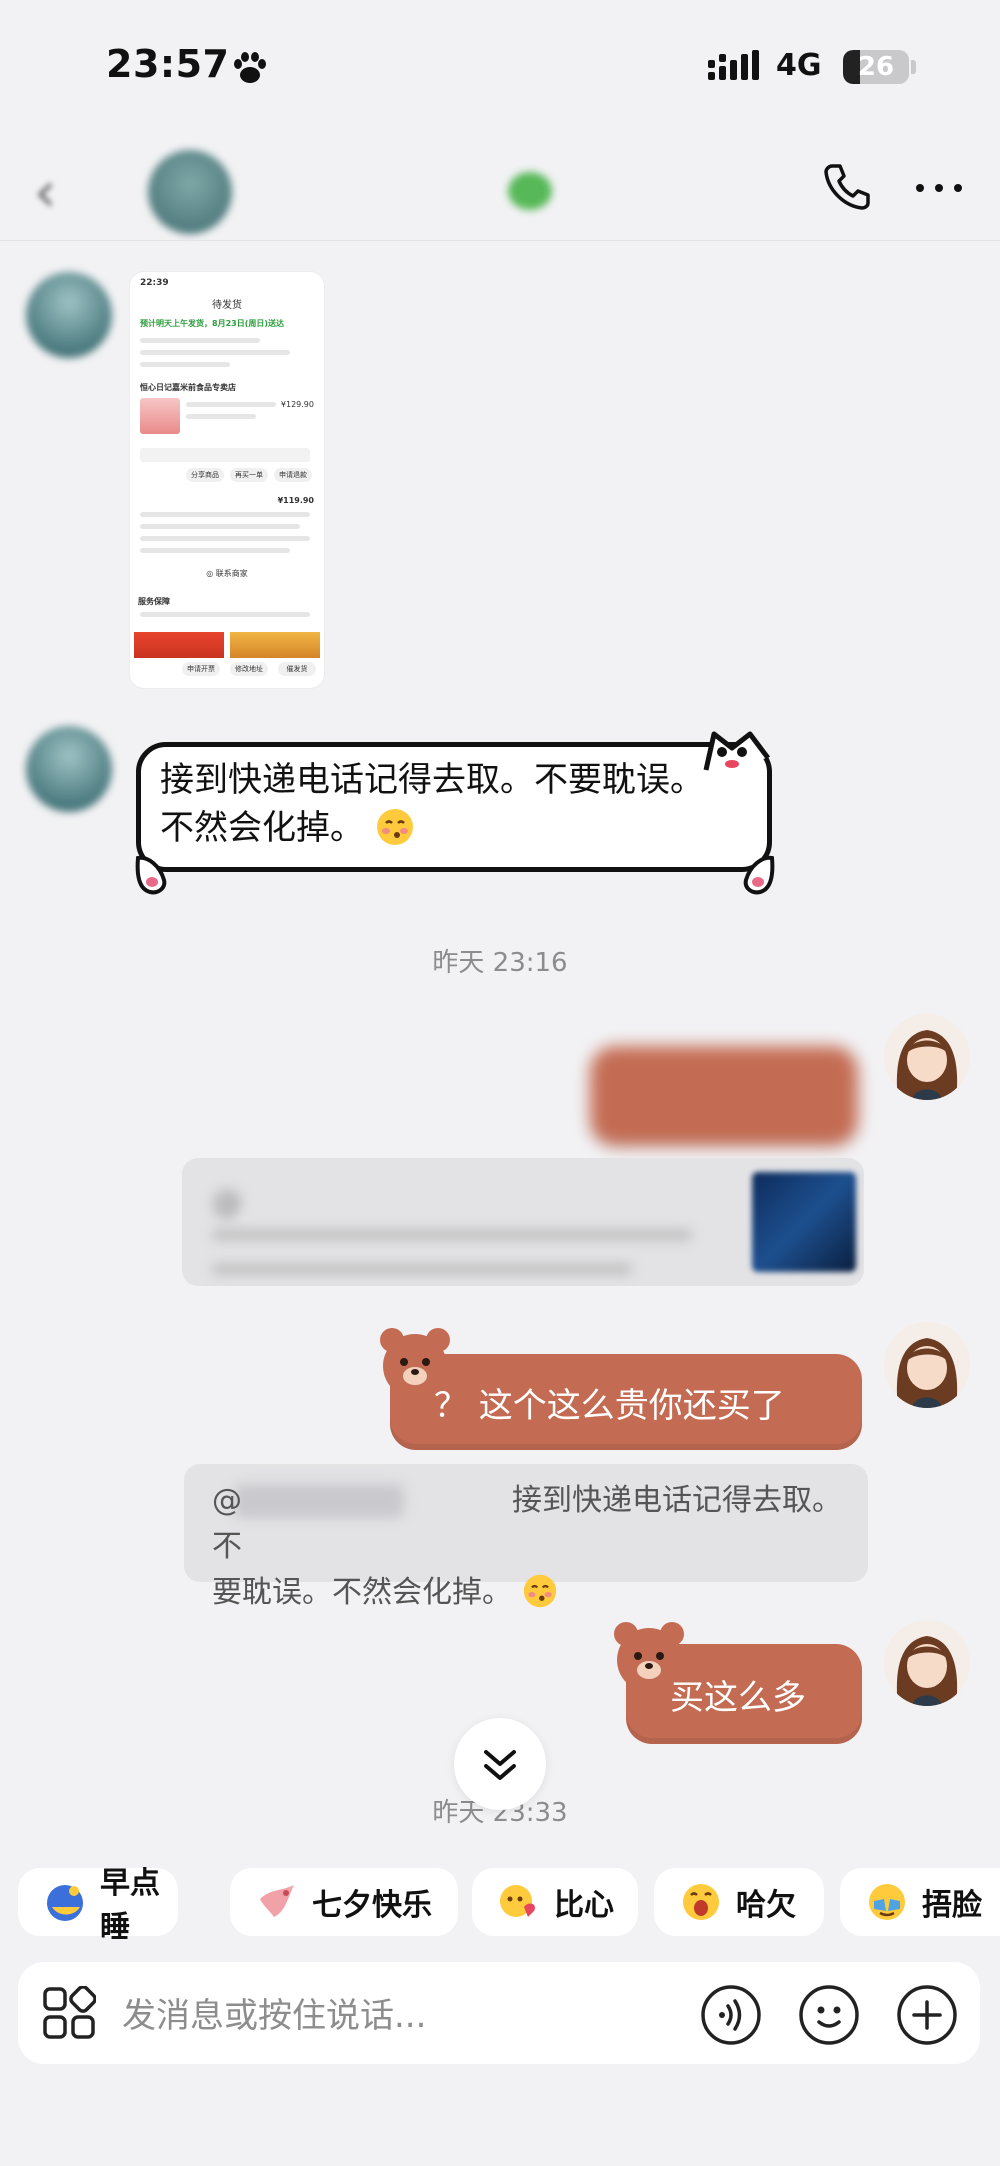 The image size is (1000, 2166). What do you see at coordinates (500, 963) in the screenshot?
I see `timestamp: 昨天 23:16` at bounding box center [500, 963].